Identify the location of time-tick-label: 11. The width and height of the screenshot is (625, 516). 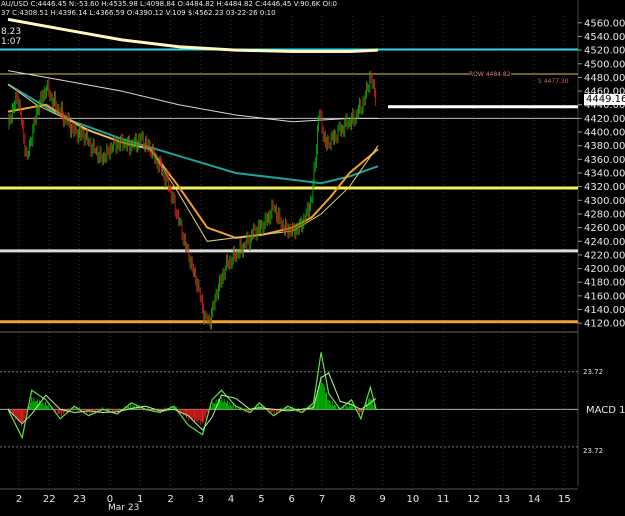
(443, 499).